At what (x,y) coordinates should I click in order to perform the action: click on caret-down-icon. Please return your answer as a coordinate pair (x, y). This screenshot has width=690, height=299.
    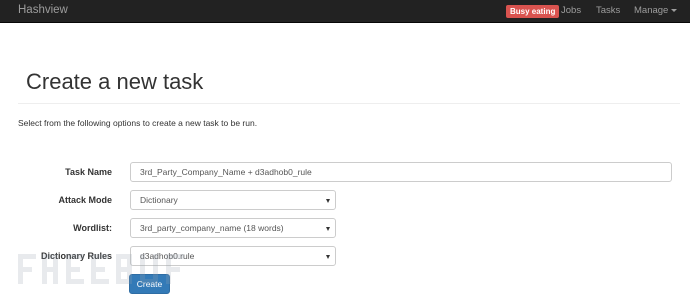
    Looking at the image, I should click on (674, 10).